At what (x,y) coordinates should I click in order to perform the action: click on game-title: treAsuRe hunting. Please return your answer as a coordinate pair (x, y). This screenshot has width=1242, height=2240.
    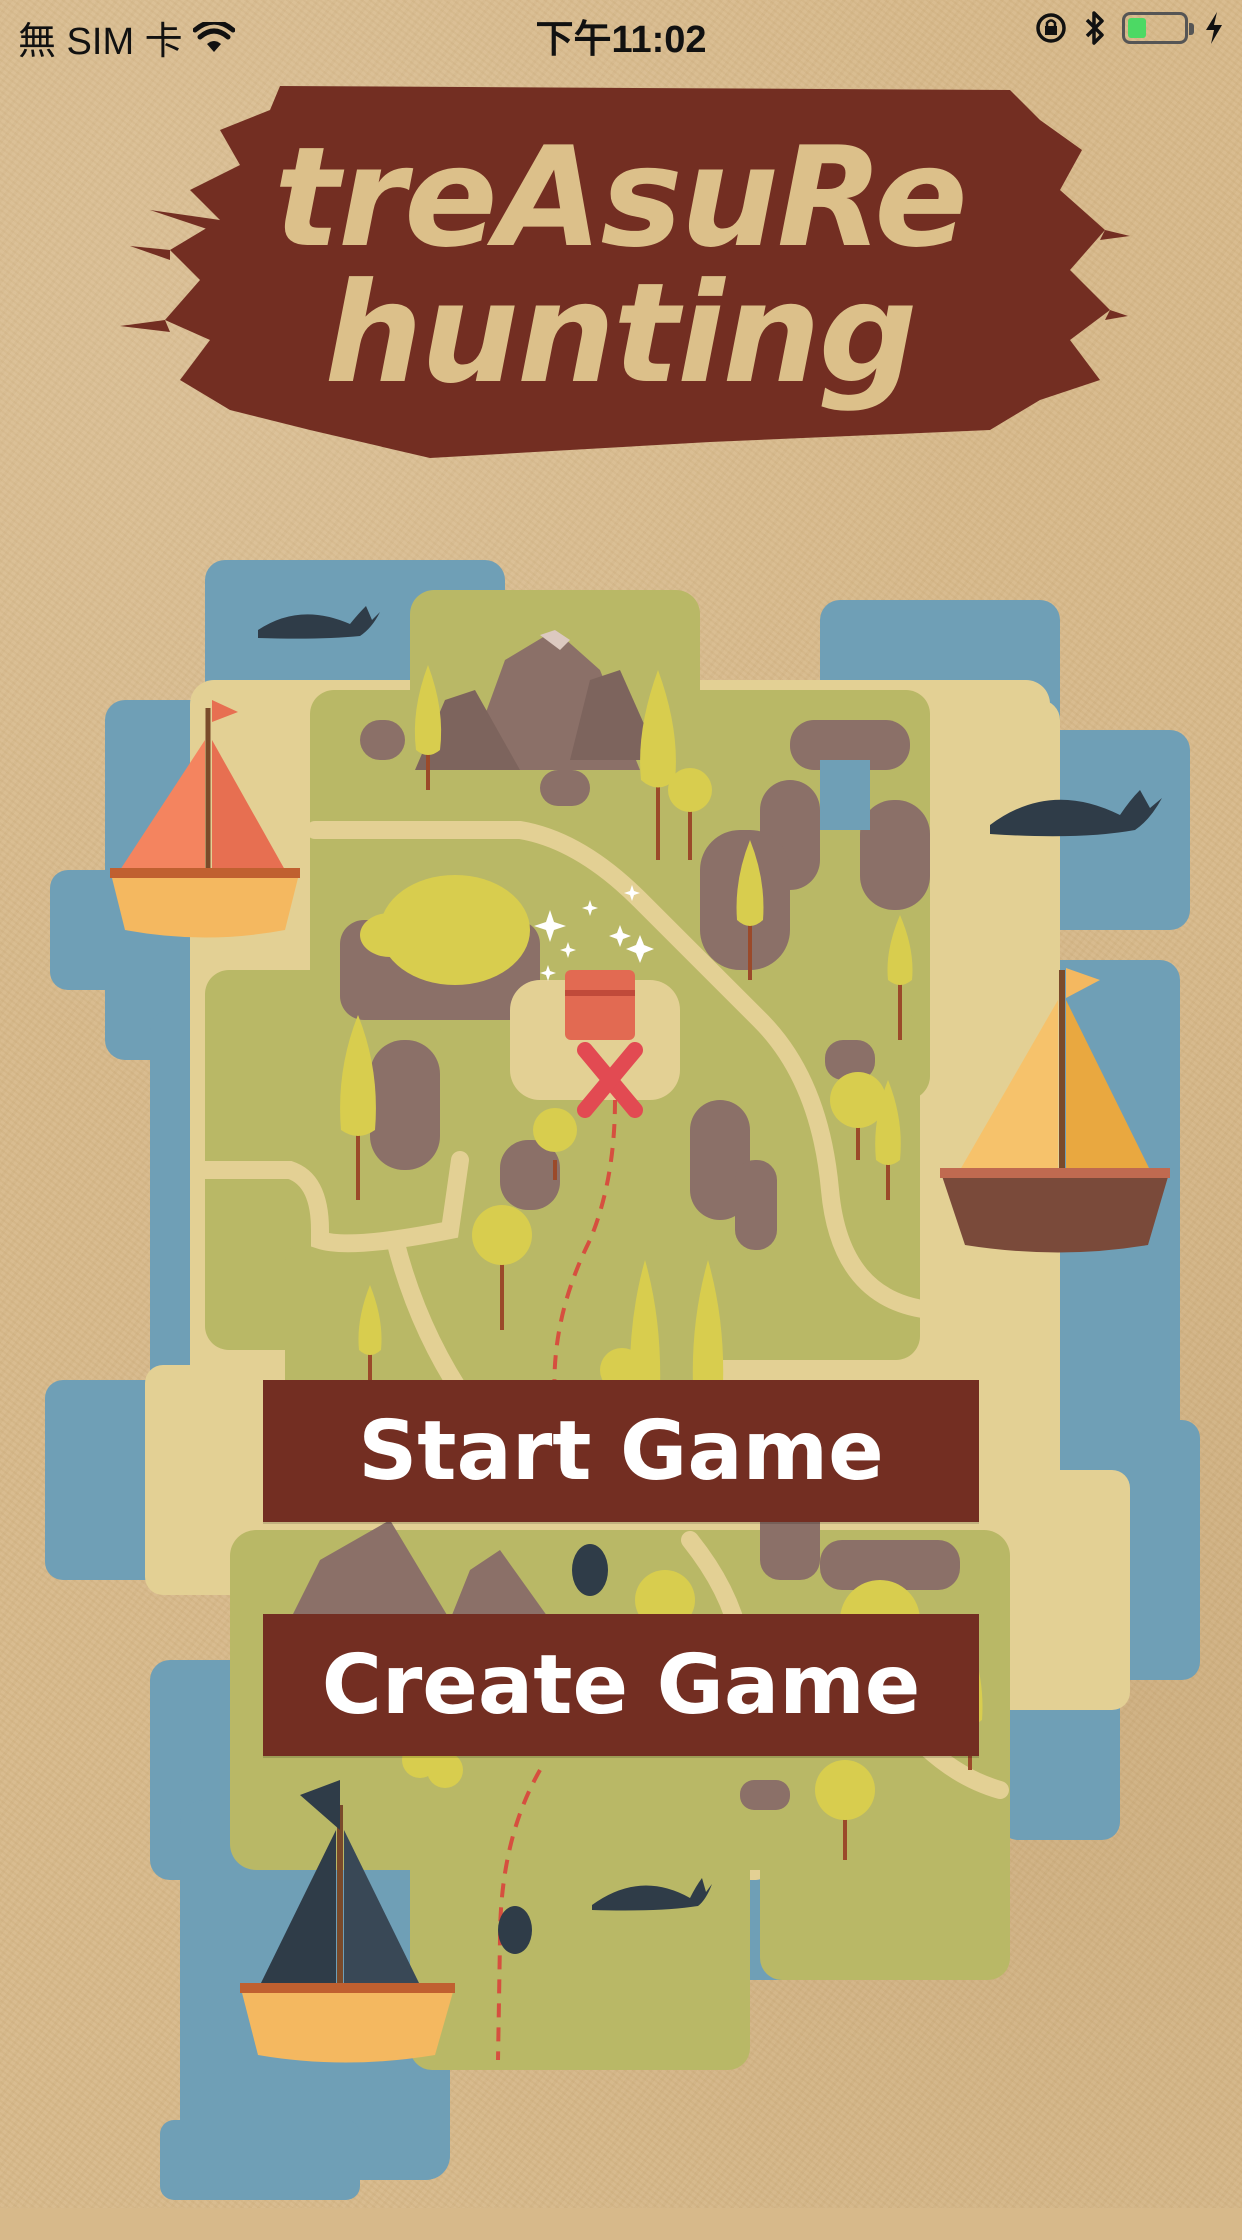
    Looking at the image, I should click on (620, 265).